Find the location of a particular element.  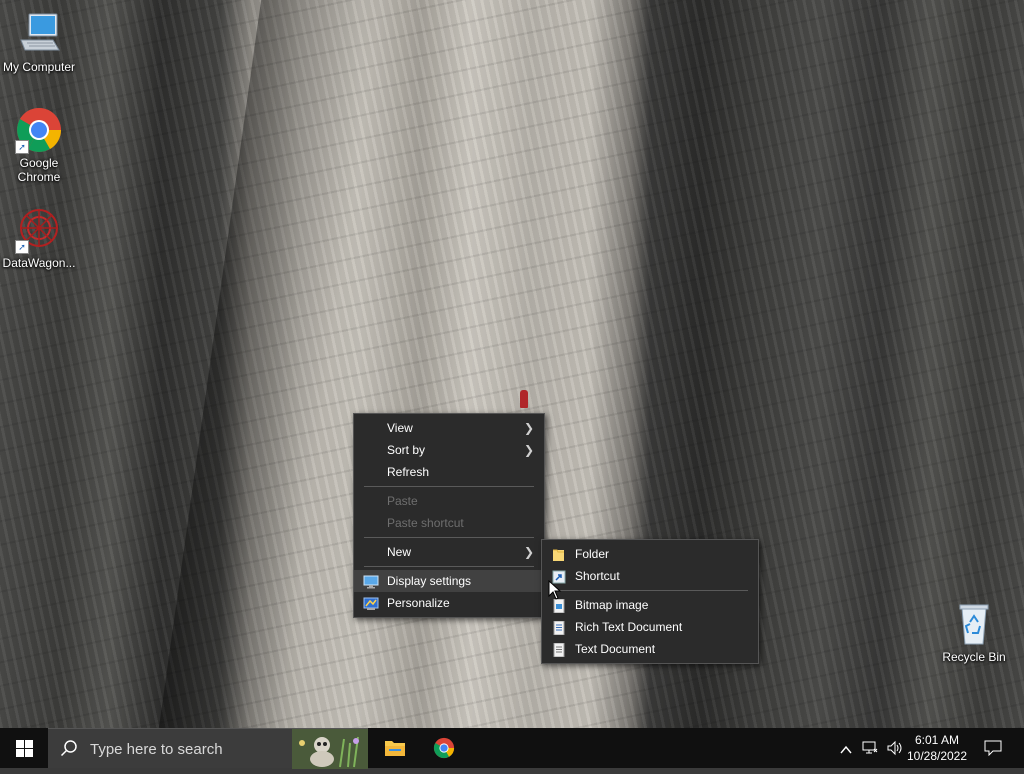

climber-figure is located at coordinates (524, 399).